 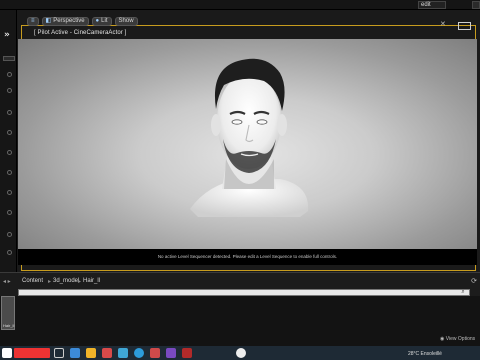 I want to click on chevron-right-icon: », so click(x=7, y=35).